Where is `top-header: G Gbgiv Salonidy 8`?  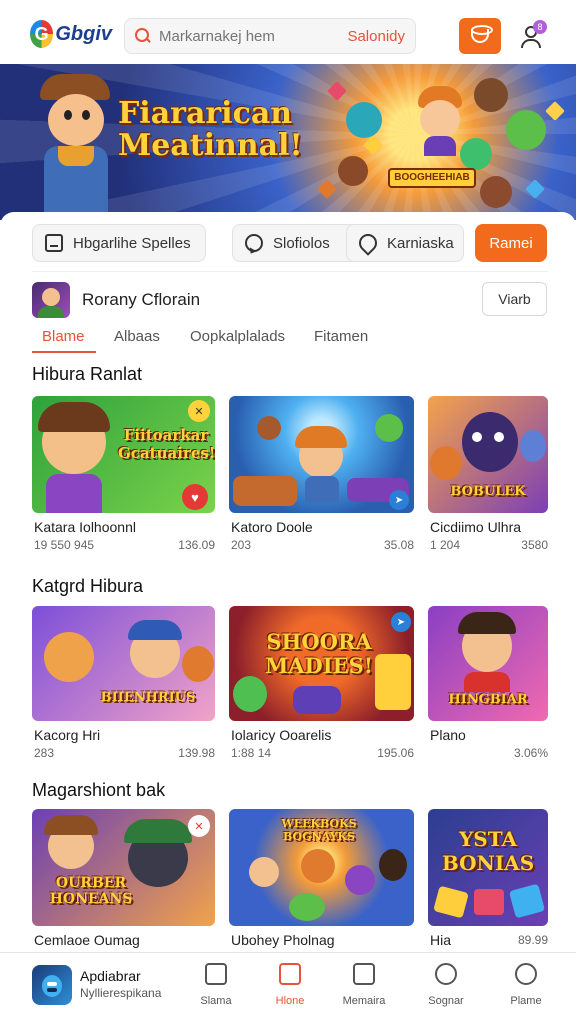 top-header: G Gbgiv Salonidy 8 is located at coordinates (288, 32).